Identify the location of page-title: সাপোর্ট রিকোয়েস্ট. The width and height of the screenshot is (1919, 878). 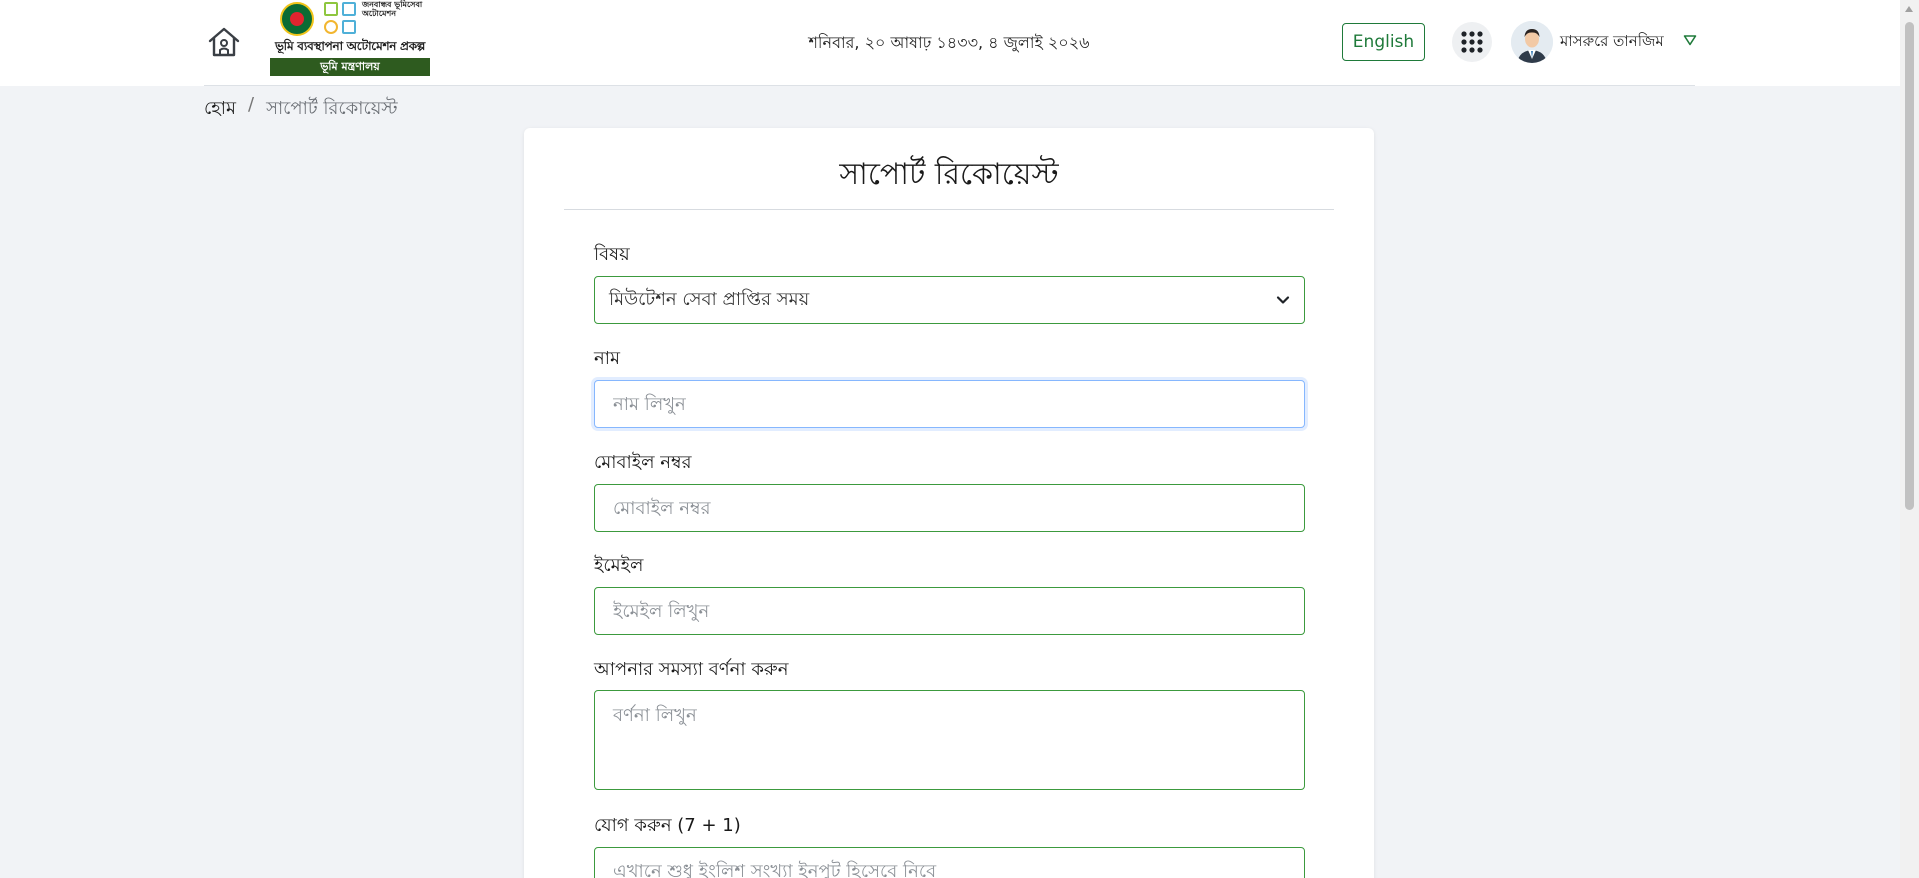
(949, 174).